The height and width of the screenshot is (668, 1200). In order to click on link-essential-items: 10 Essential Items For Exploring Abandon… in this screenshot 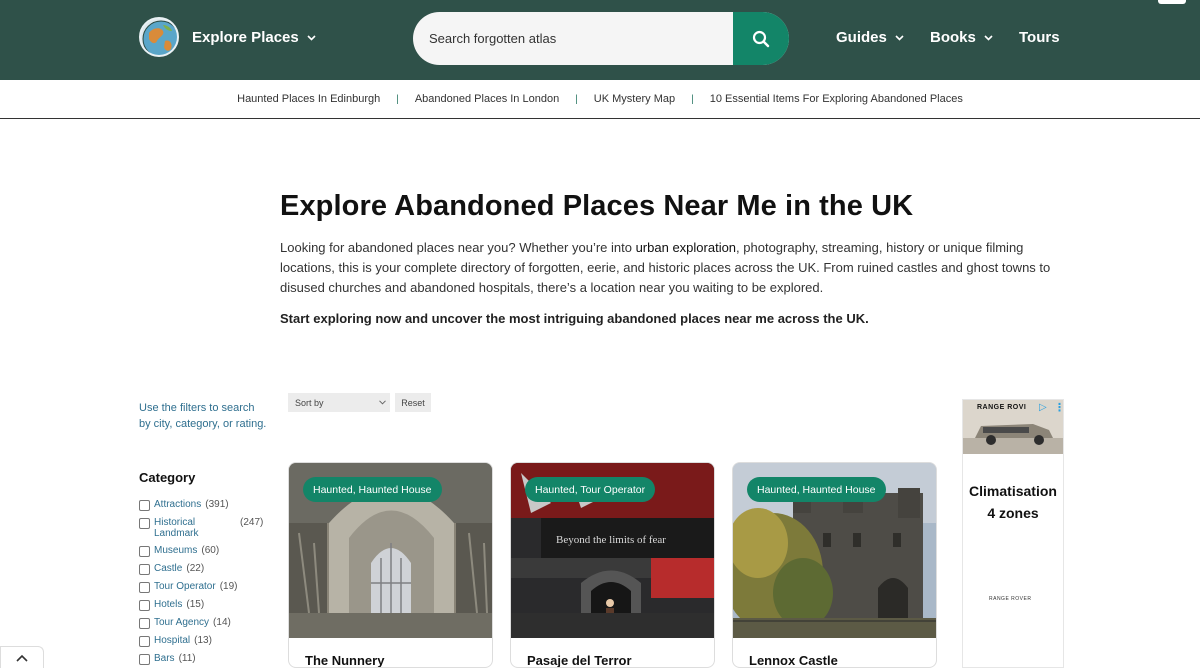, I will do `click(836, 99)`.